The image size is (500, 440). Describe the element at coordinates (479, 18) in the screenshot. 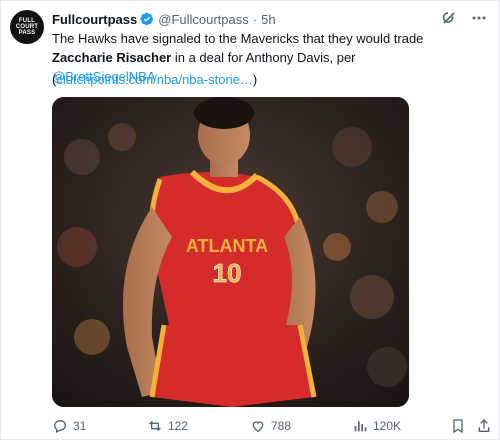

I see `more-icon` at that location.